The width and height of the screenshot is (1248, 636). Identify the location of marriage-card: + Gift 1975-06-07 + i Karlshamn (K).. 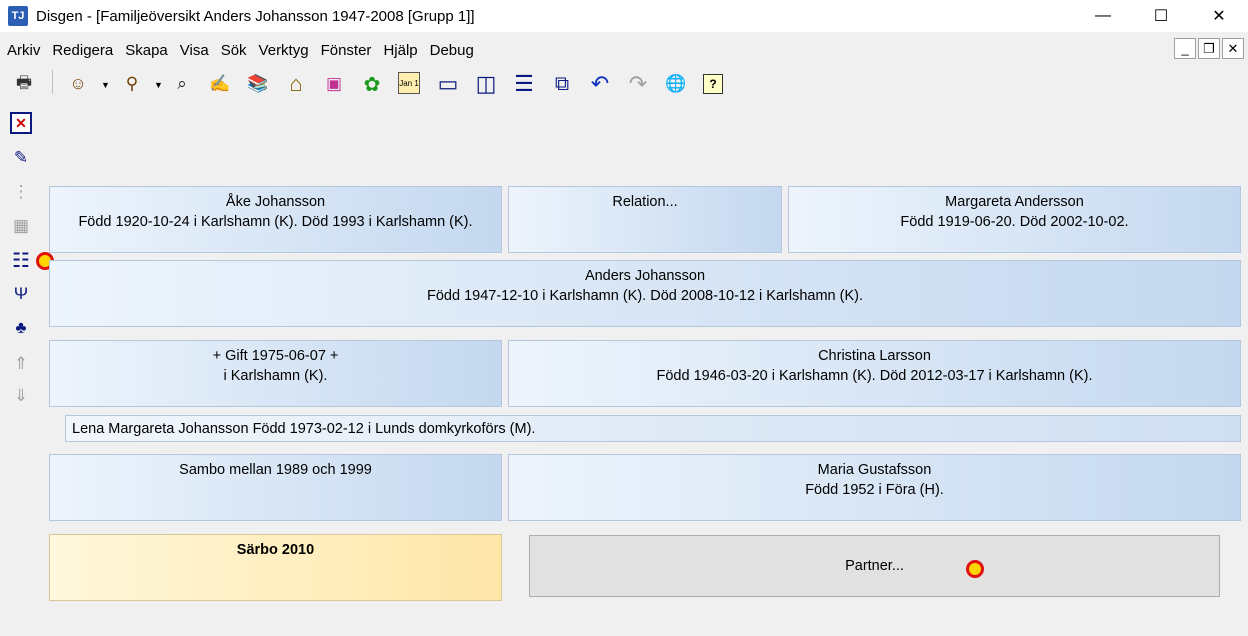
(275, 373).